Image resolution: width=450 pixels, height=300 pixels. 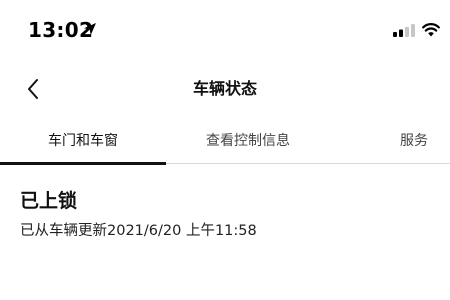 I want to click on tab-doors-and-windows: 车门和车窗, so click(x=83, y=140).